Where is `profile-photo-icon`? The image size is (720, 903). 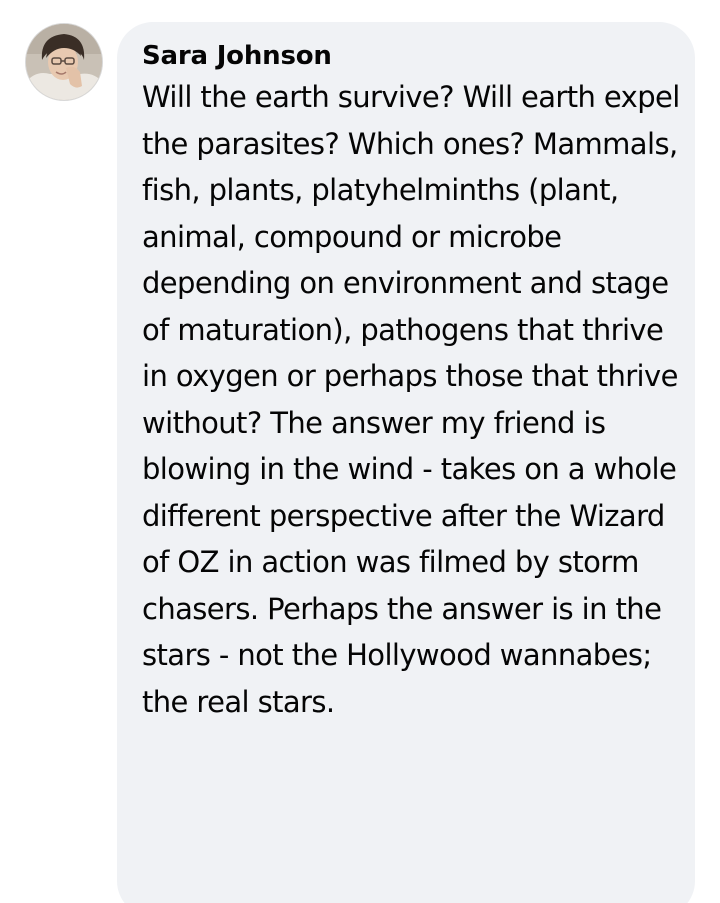 profile-photo-icon is located at coordinates (64, 62).